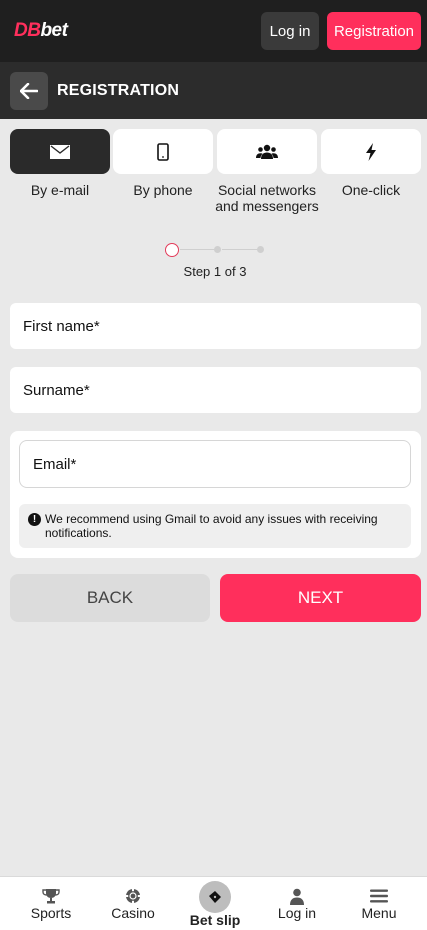 Image resolution: width=427 pixels, height=930 pixels. What do you see at coordinates (213, 90) in the screenshot?
I see `title-bar: REGISTRATION` at bounding box center [213, 90].